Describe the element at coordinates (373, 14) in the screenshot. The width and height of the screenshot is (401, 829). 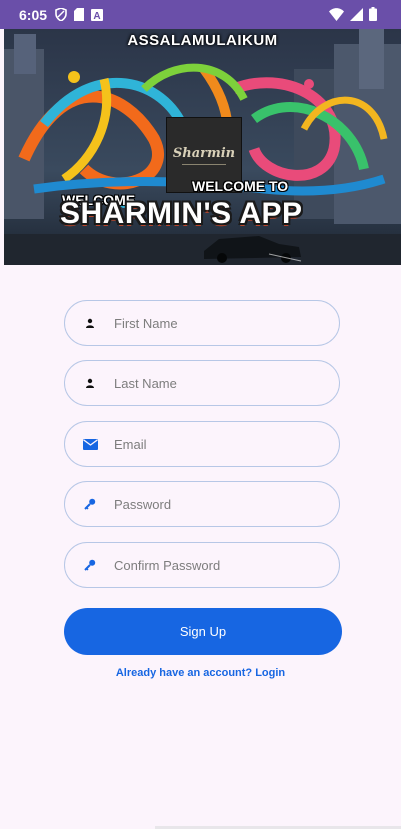
I see `battery-icon` at that location.